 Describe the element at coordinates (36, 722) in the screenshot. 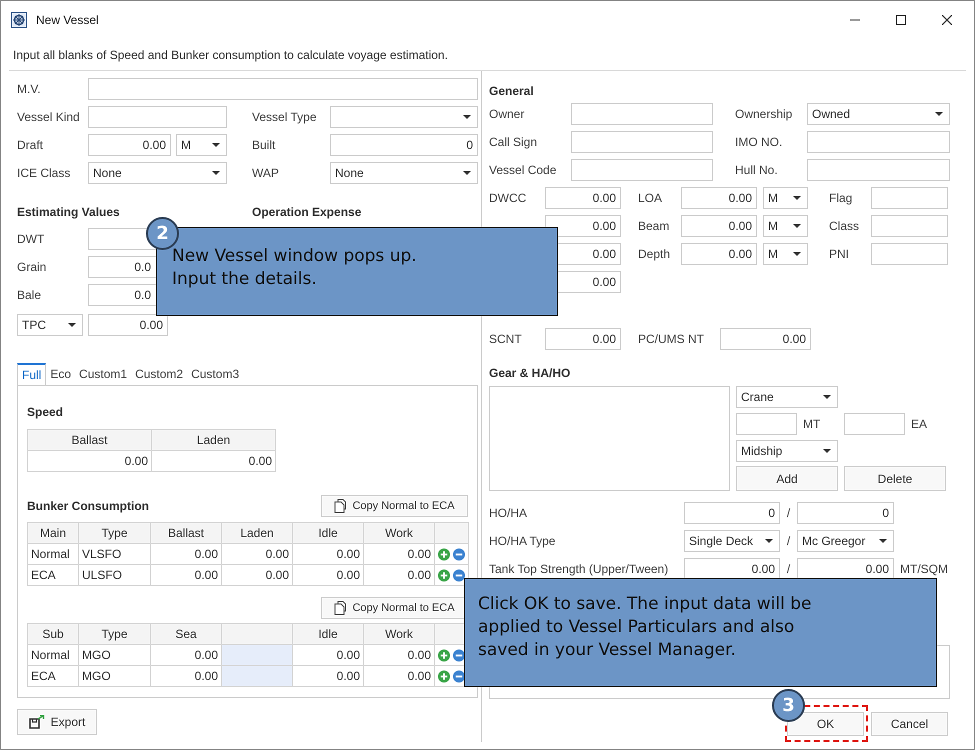

I see `export-icon` at that location.